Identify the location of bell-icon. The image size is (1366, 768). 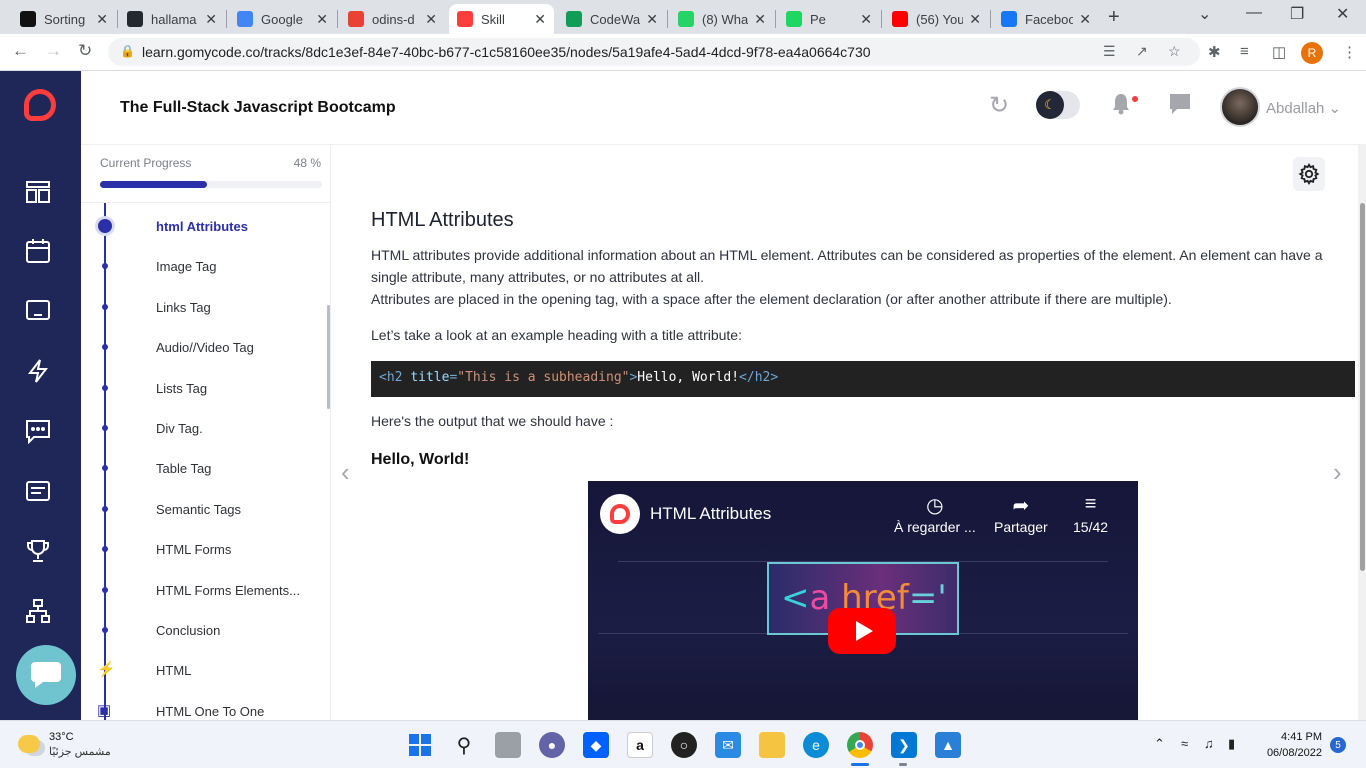
(1121, 106).